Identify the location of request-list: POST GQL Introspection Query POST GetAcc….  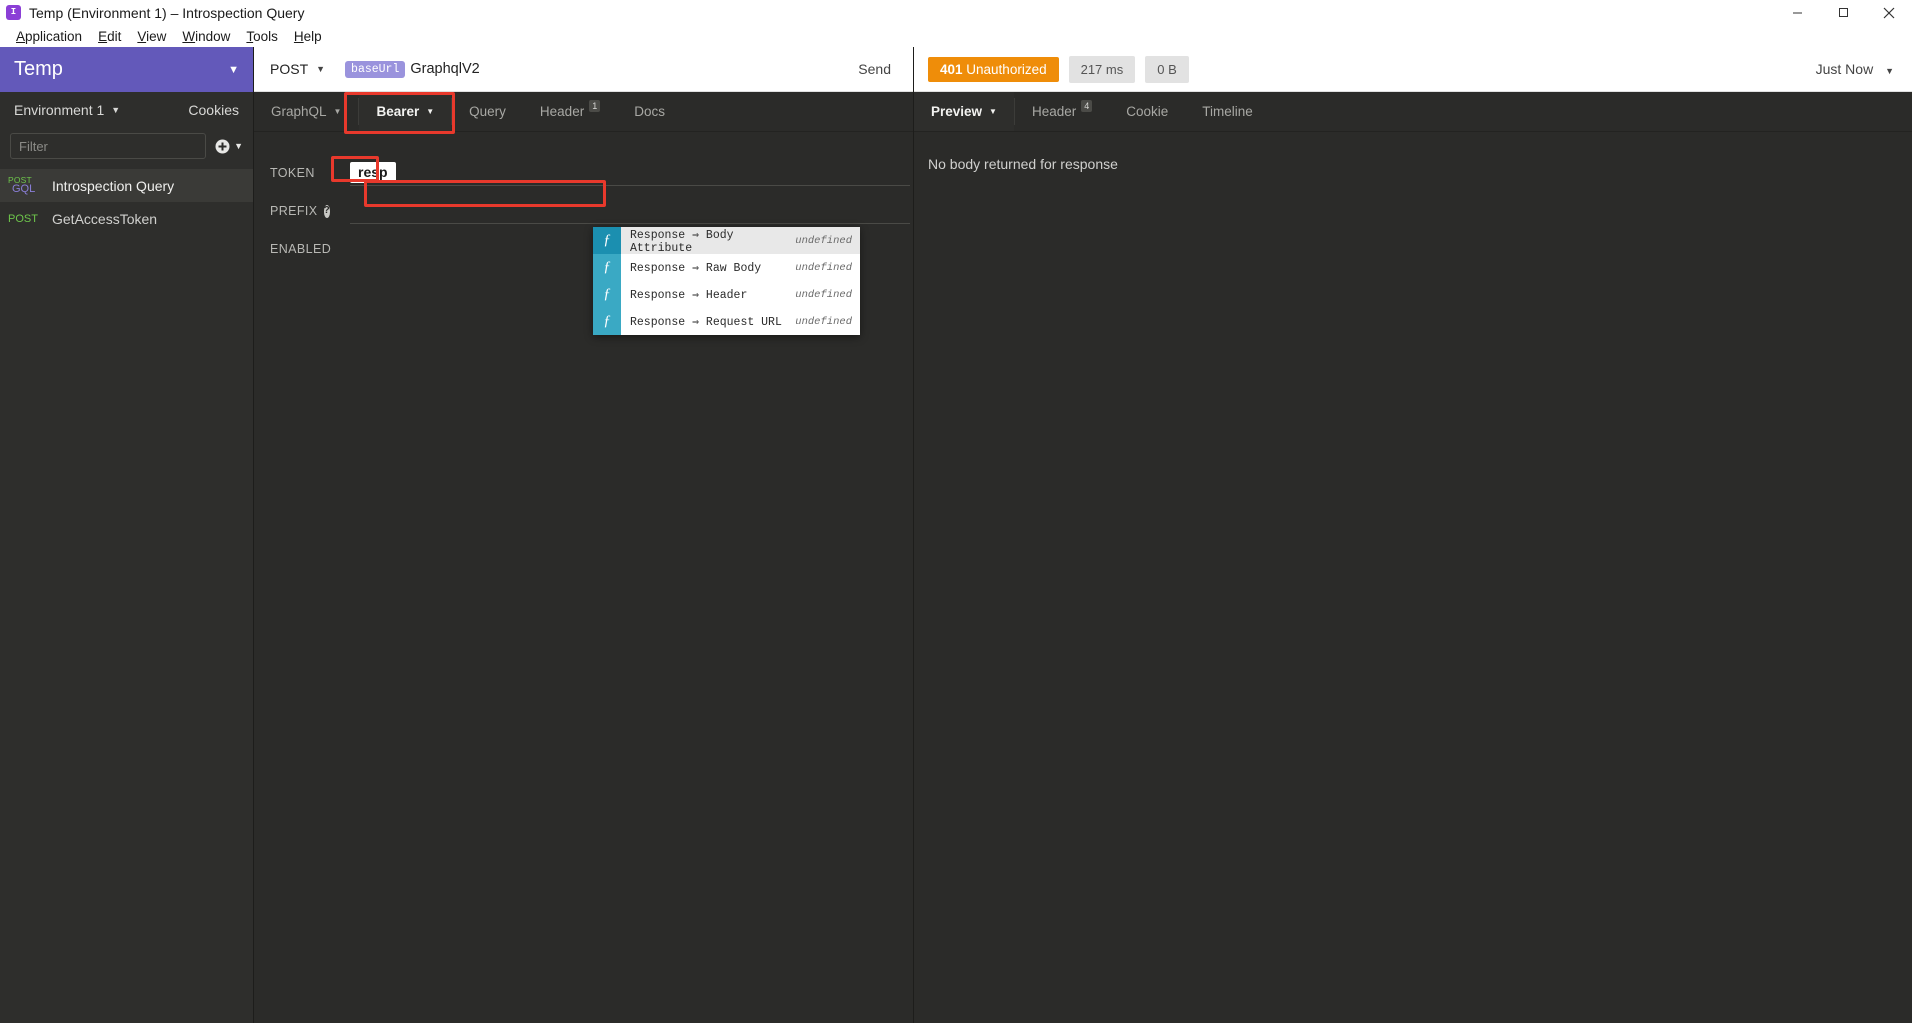
(126, 202).